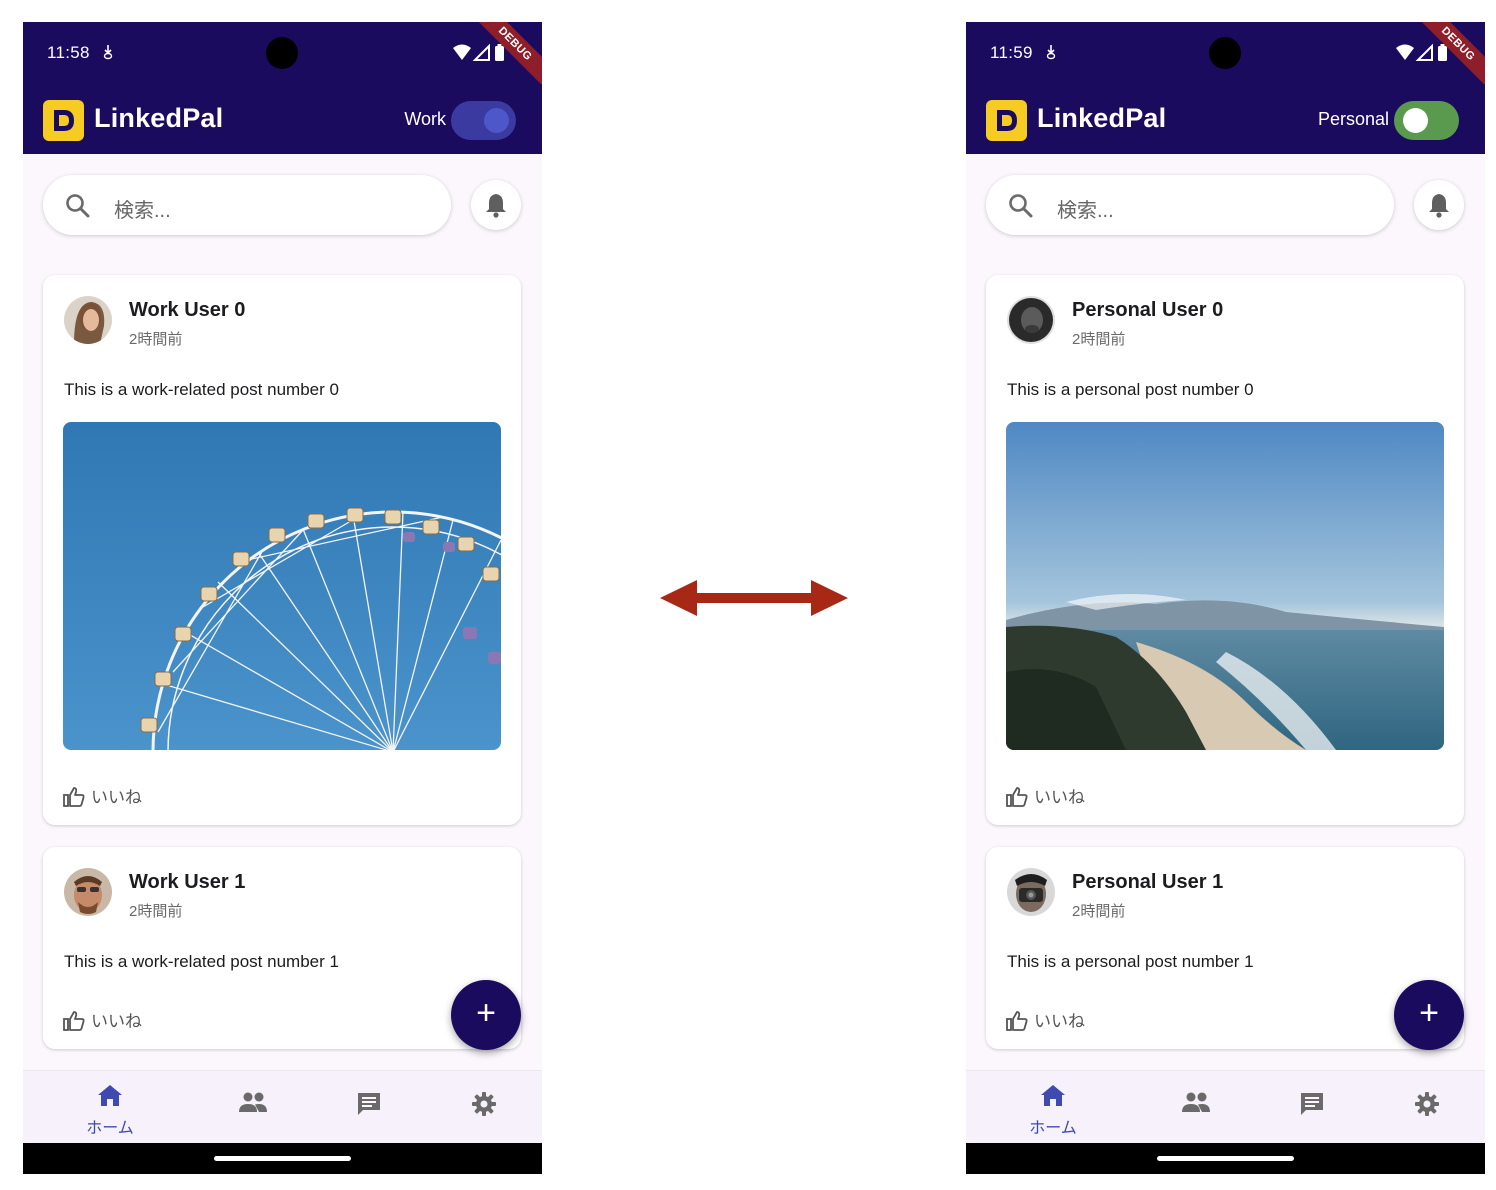  Describe the element at coordinates (1147, 882) in the screenshot. I see `post-author: Personal User 1` at that location.